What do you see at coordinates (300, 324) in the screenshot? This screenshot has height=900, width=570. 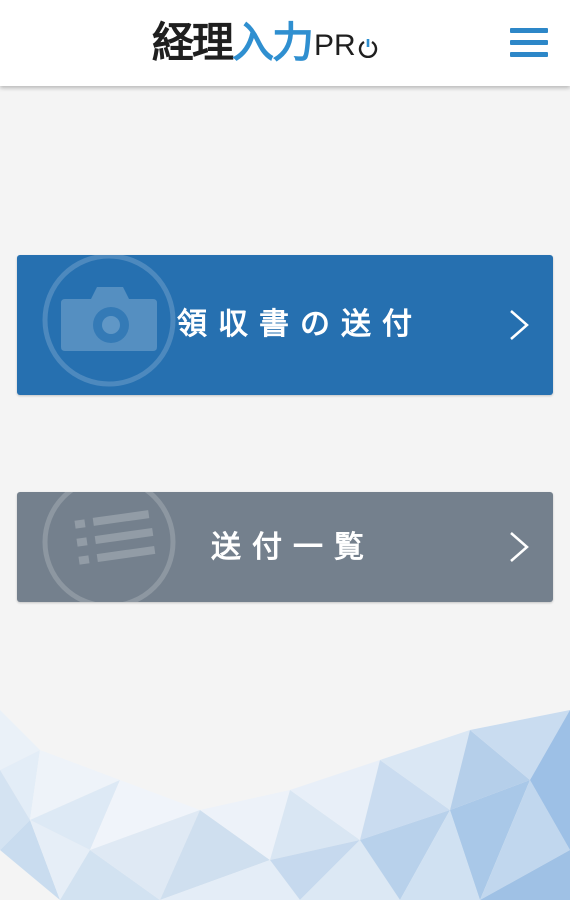 I see `send-receipt-label: 領収書の送付` at bounding box center [300, 324].